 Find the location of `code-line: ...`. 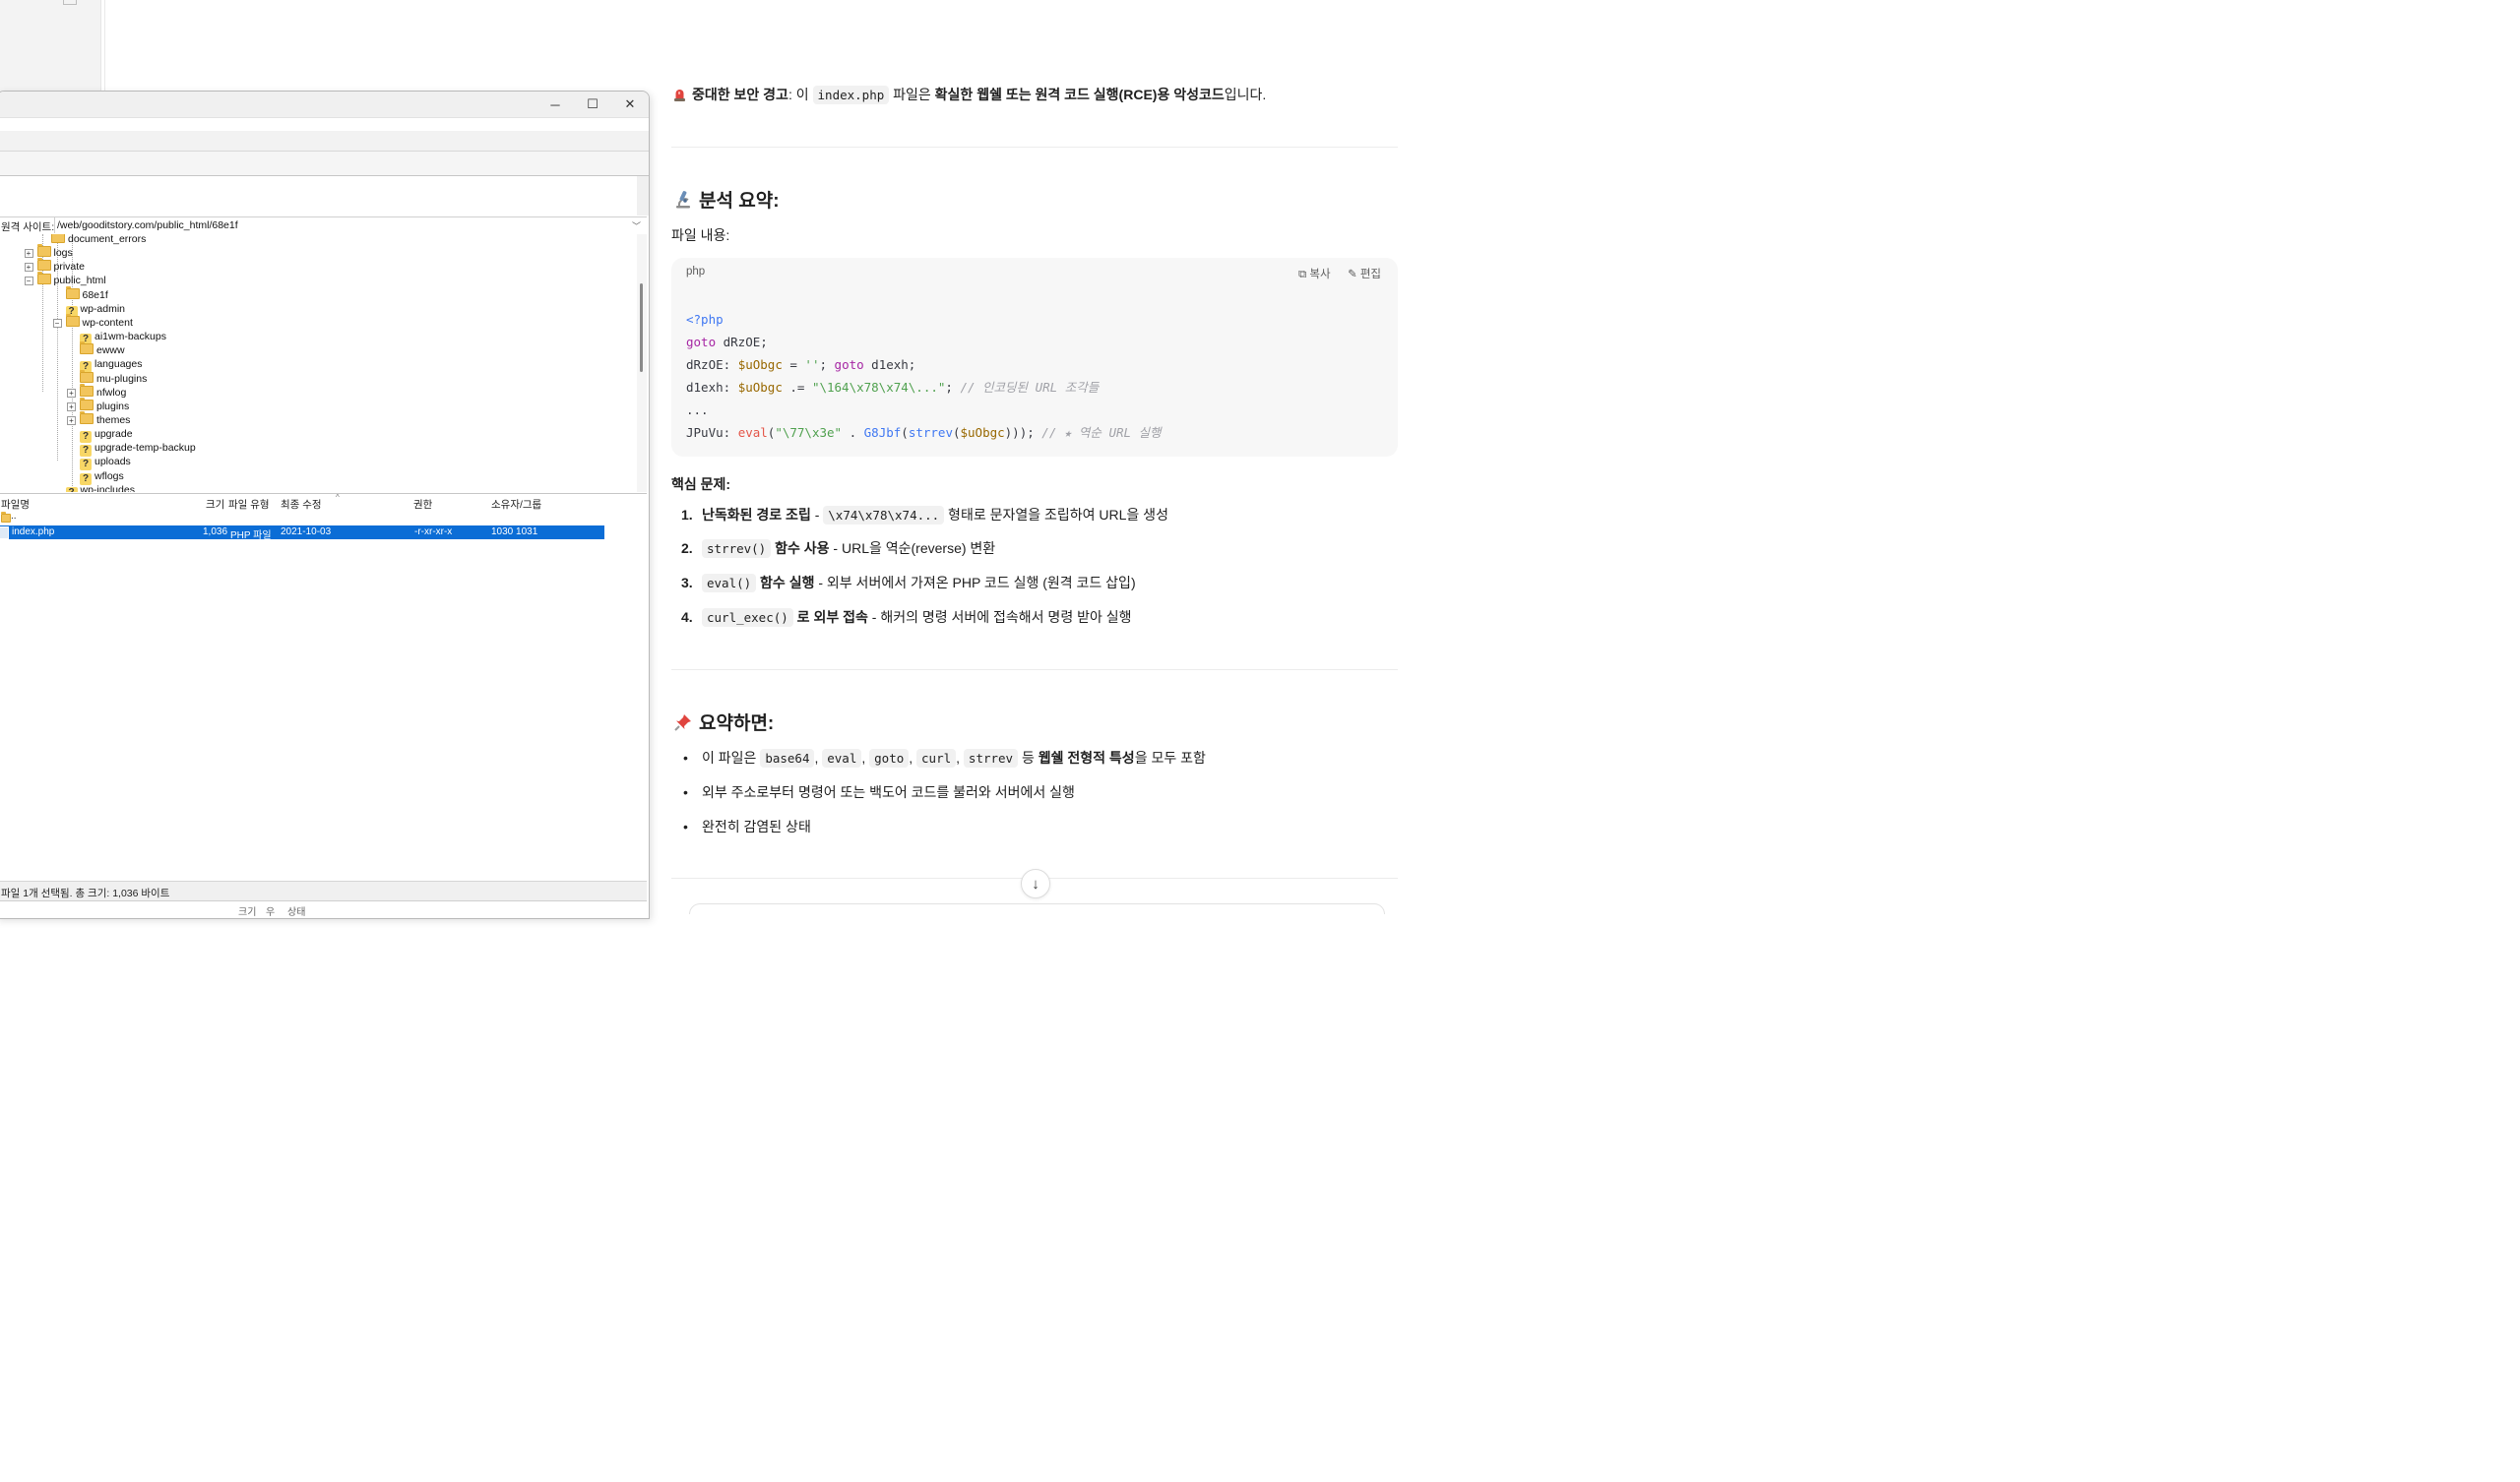

code-line: ... is located at coordinates (697, 409).